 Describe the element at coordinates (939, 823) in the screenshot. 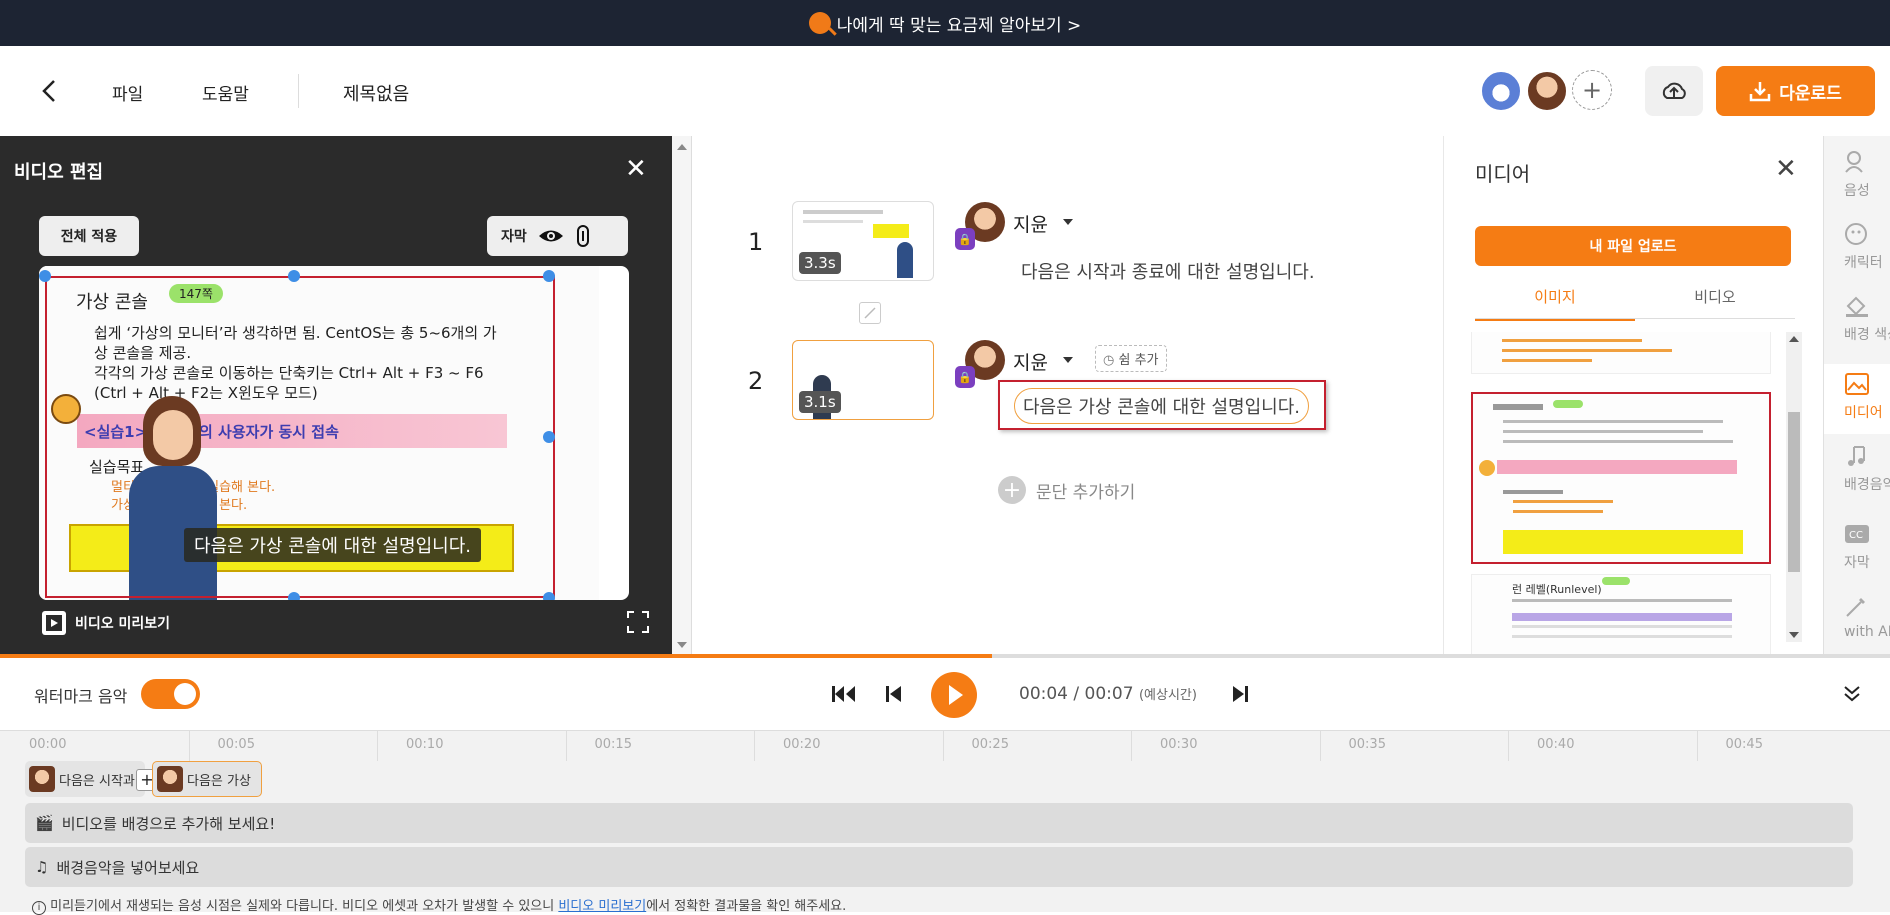

I see `video-background-track: 🎬 비디오를 배경으로 추가해 보세요!` at that location.